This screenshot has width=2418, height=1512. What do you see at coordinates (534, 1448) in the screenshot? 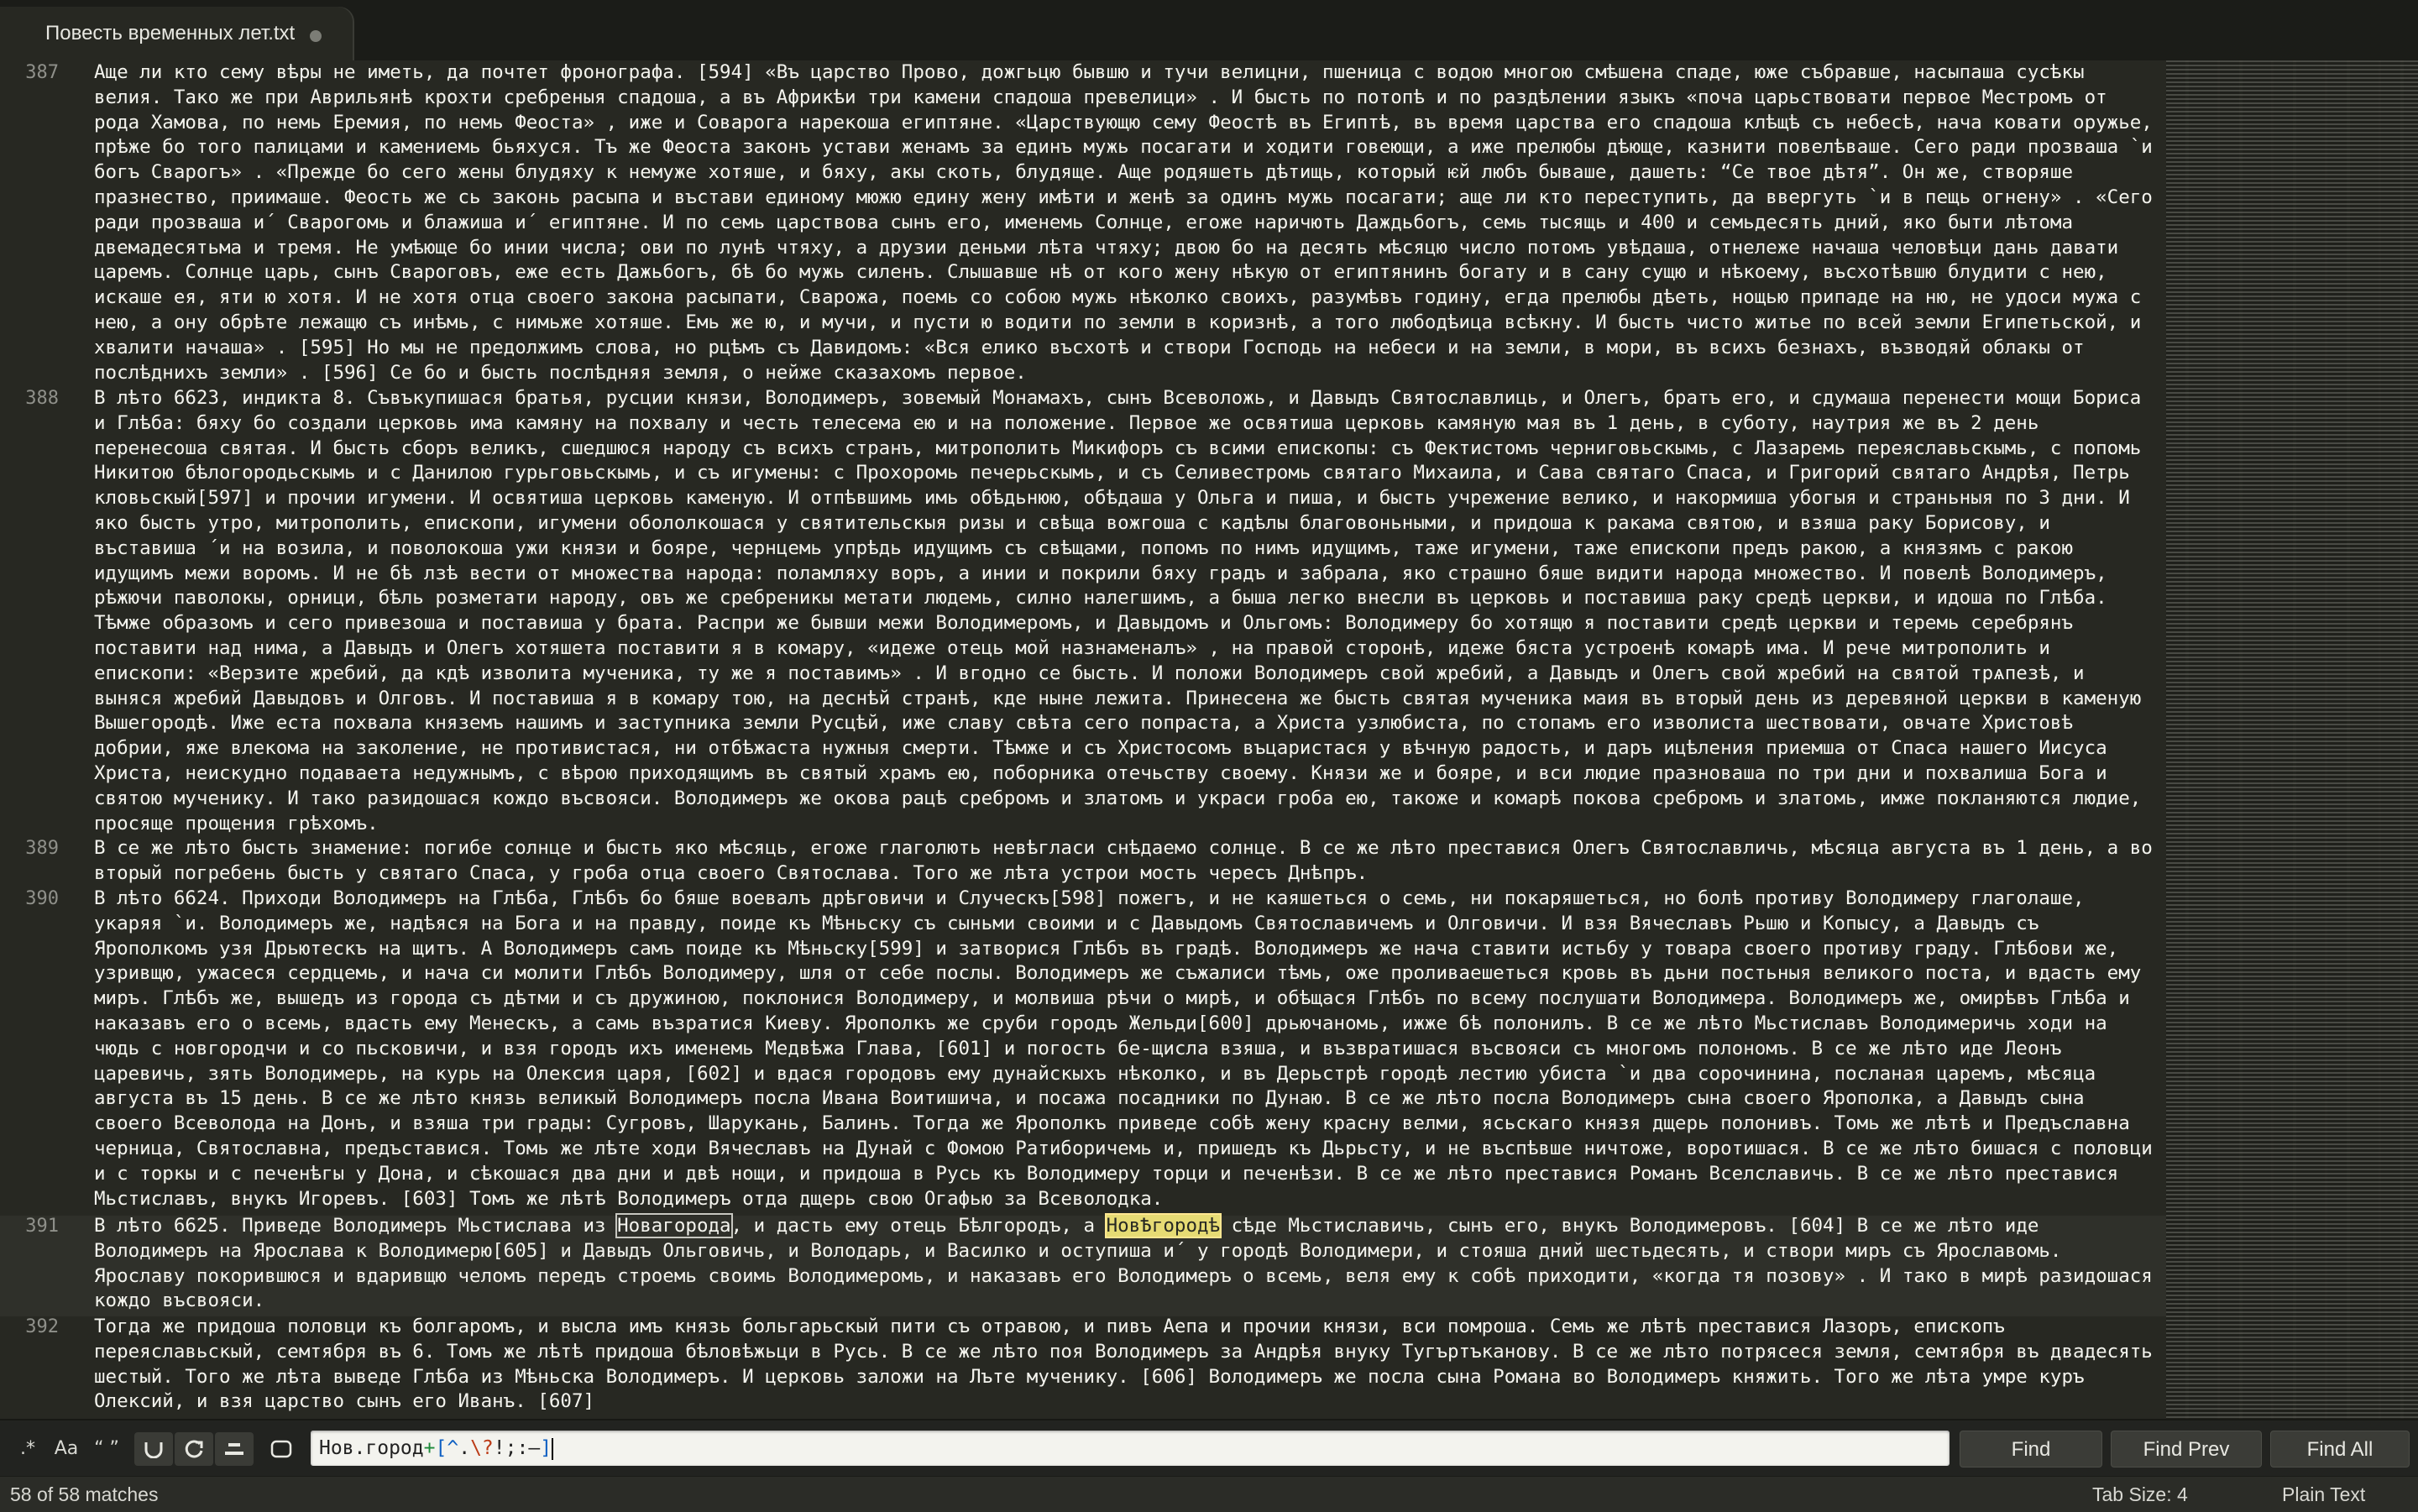
I see `query-char: –` at bounding box center [534, 1448].